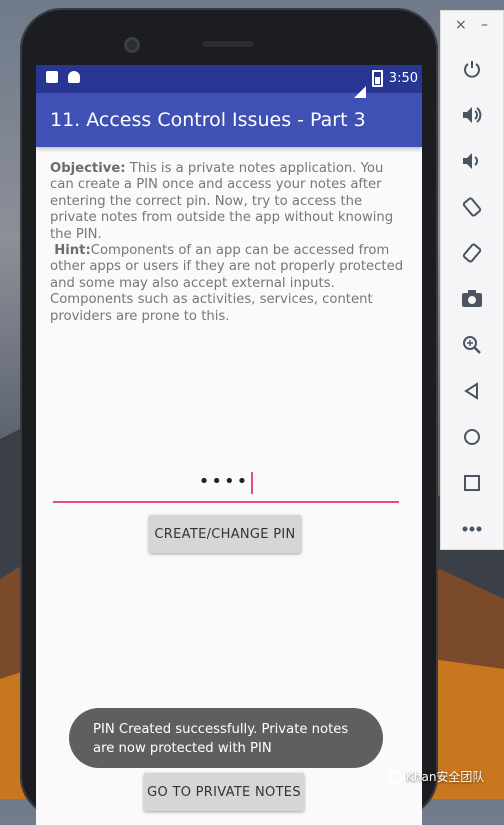  I want to click on go-to-private-notes-button: GO TO PRIVATE NOTES, so click(224, 792).